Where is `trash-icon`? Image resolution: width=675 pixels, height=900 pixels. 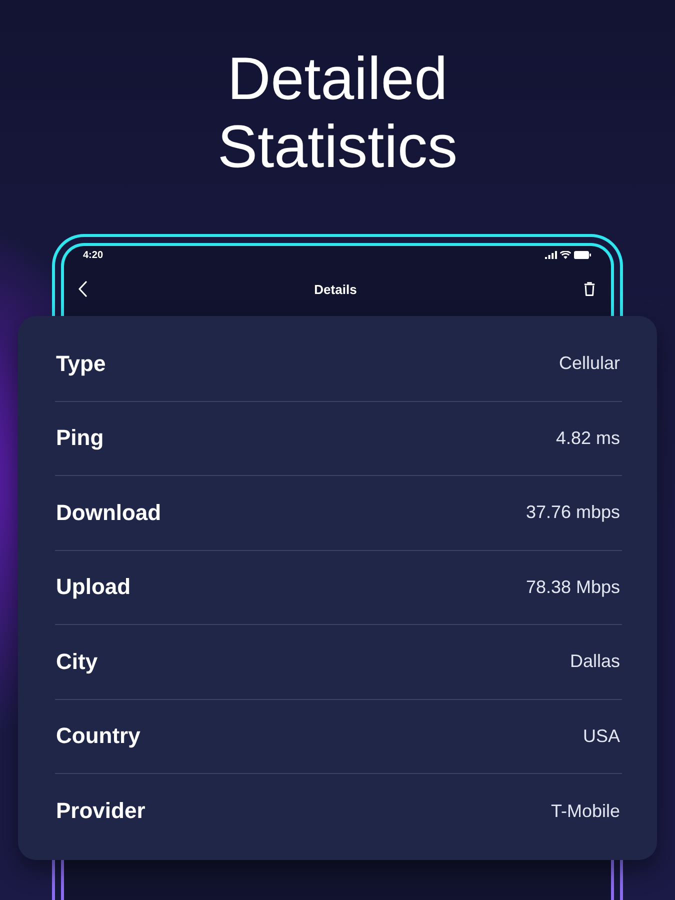
trash-icon is located at coordinates (589, 289).